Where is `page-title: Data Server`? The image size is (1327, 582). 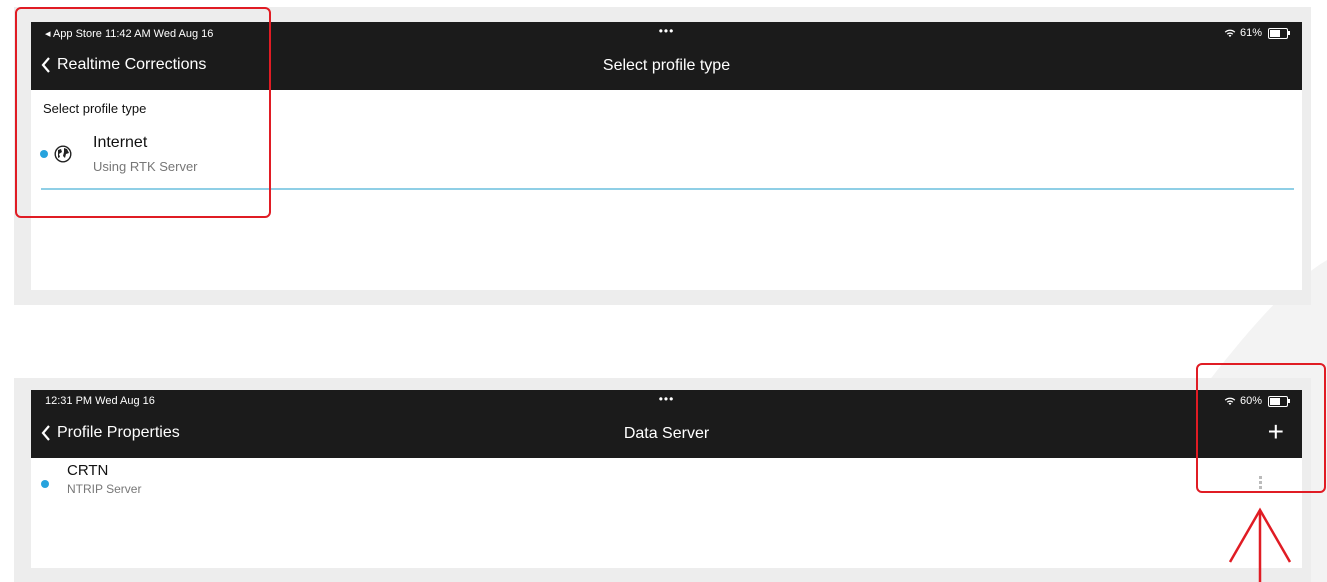 page-title: Data Server is located at coordinates (666, 433).